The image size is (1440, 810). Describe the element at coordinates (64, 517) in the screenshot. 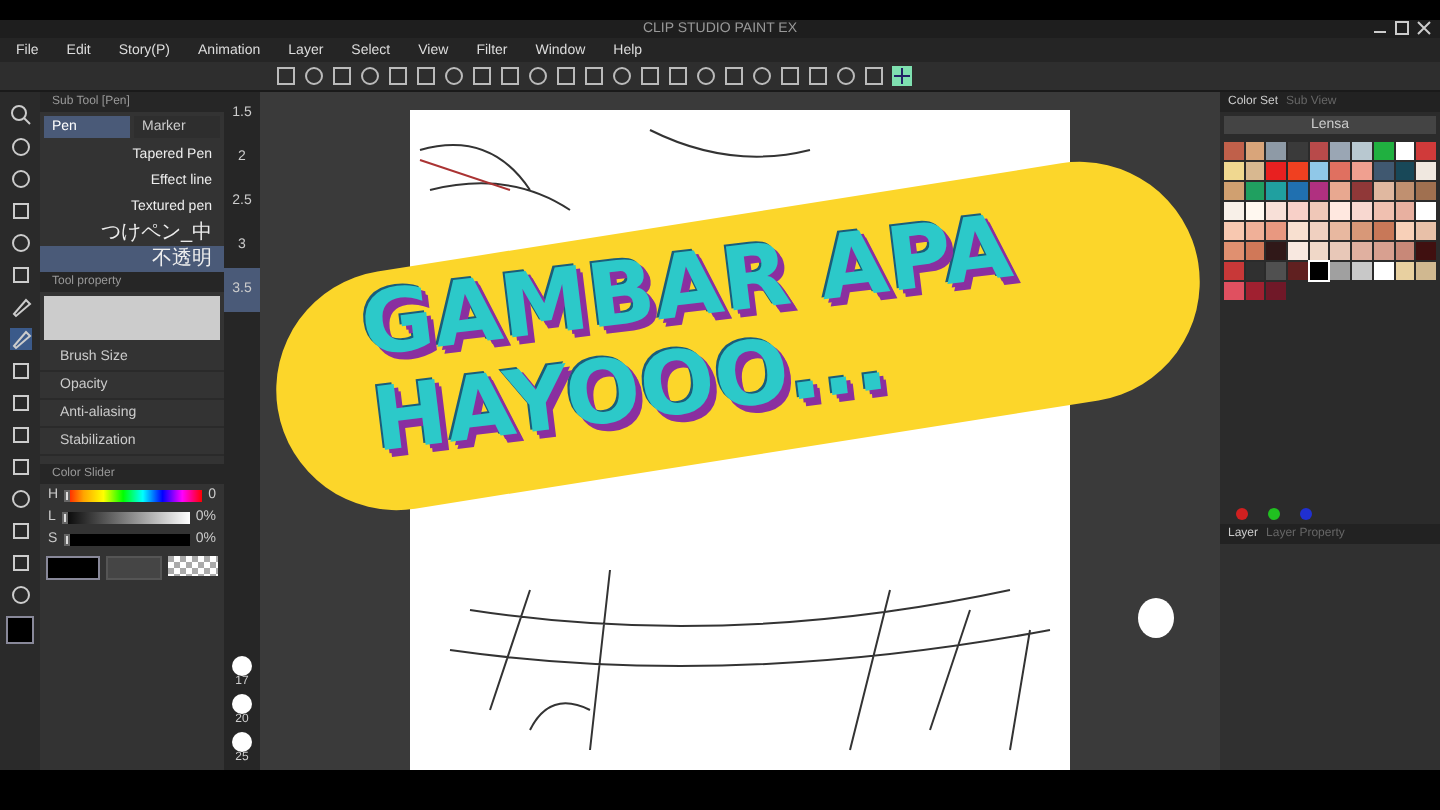

I see `slider-thumb` at that location.